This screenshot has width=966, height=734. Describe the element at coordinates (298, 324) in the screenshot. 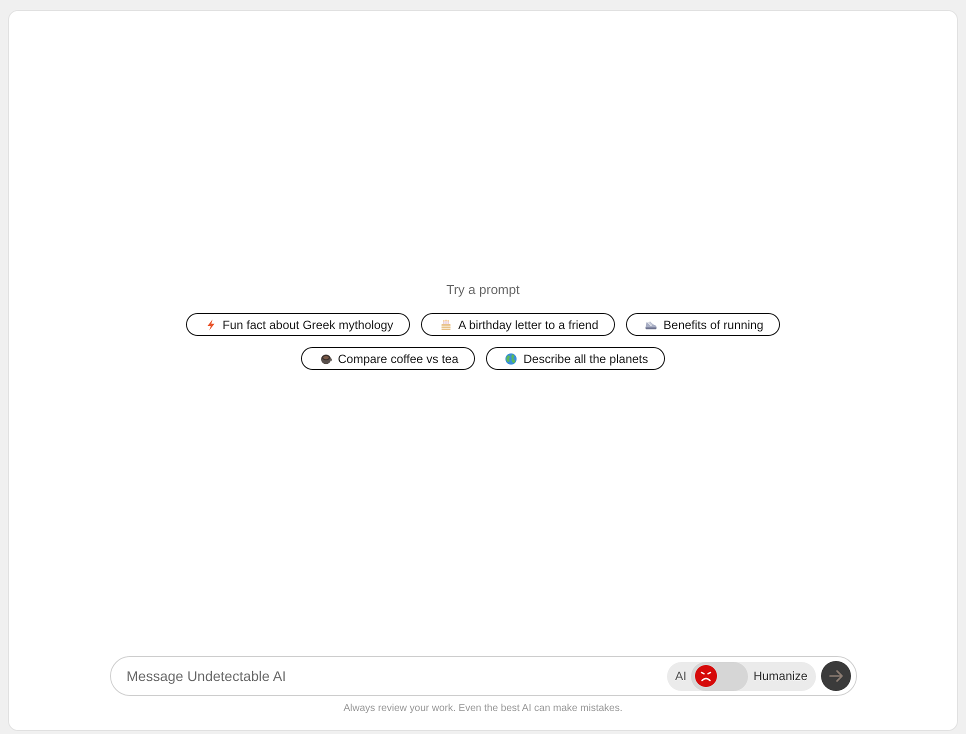

I see `prompt-chip: Fun fact about Greek mythology` at that location.